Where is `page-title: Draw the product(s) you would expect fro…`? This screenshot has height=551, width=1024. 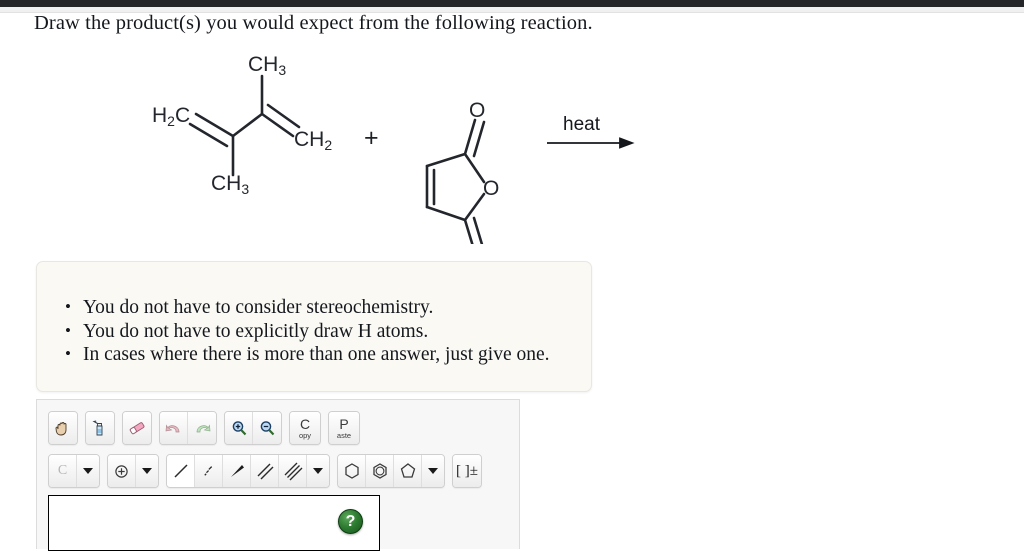 page-title: Draw the product(s) you would expect fro… is located at coordinates (313, 23).